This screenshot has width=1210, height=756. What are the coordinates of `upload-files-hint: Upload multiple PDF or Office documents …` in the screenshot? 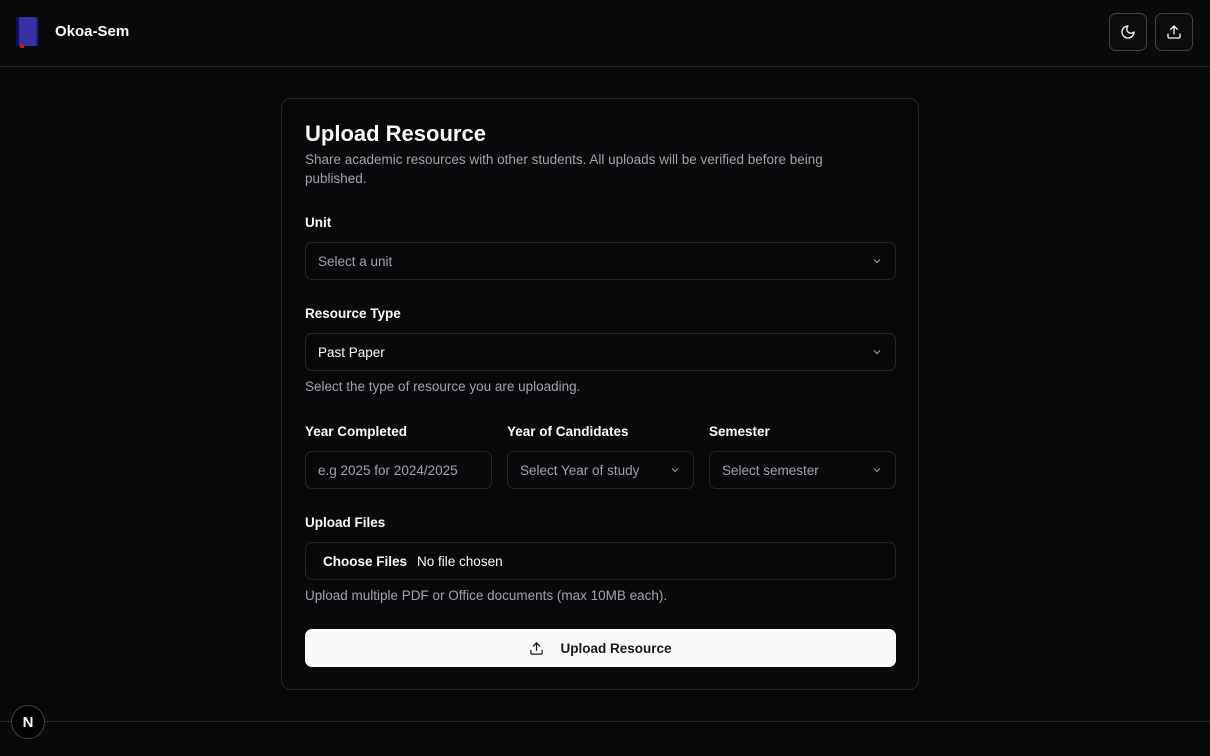 It's located at (486, 595).